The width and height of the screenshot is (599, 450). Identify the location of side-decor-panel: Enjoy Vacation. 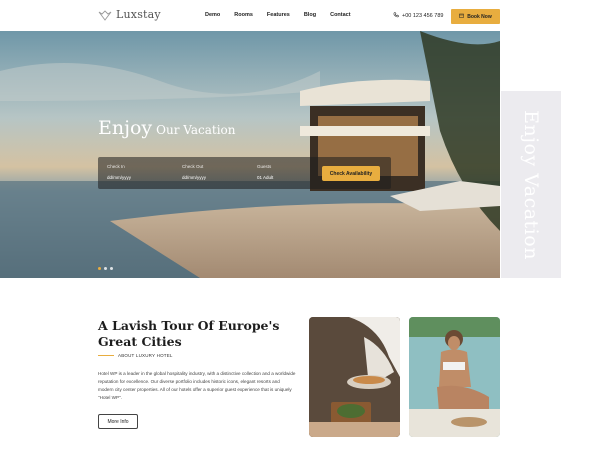
(531, 184).